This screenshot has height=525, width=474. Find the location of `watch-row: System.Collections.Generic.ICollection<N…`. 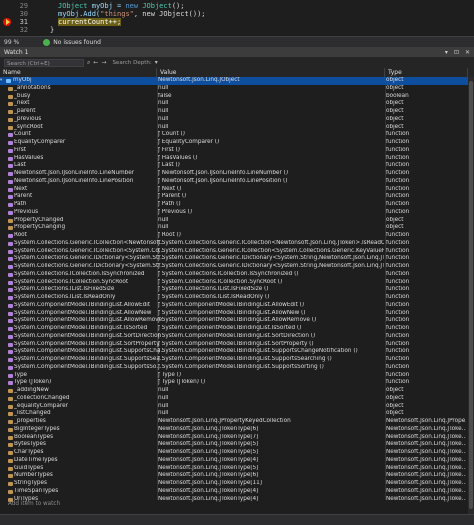

watch-row: System.Collections.Generic.ICollection<N… is located at coordinates (234, 244).